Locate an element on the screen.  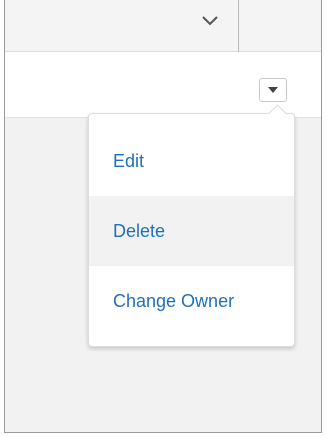
caret-down-icon is located at coordinates (273, 90).